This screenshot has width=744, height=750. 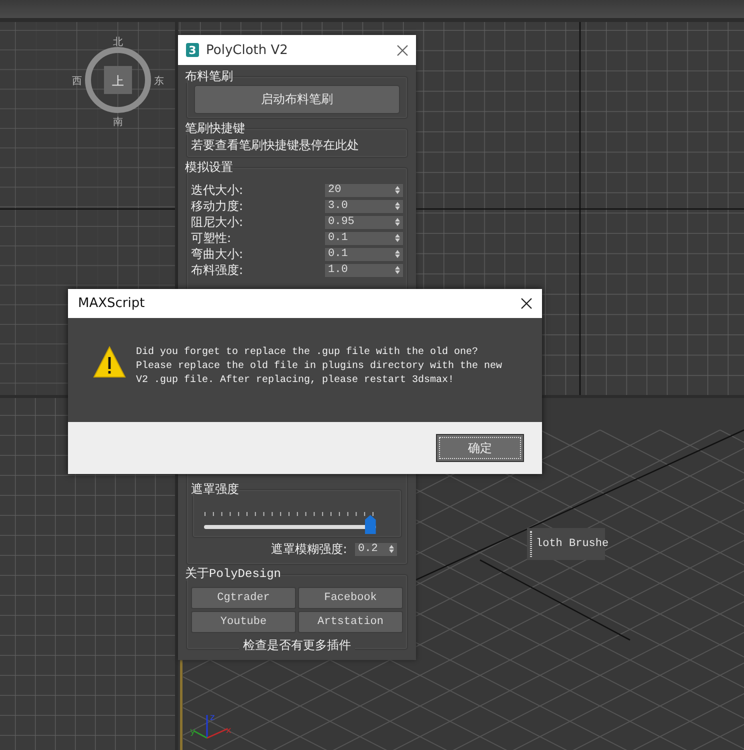 I want to click on group-title: 关于PolyDesign, so click(x=233, y=574).